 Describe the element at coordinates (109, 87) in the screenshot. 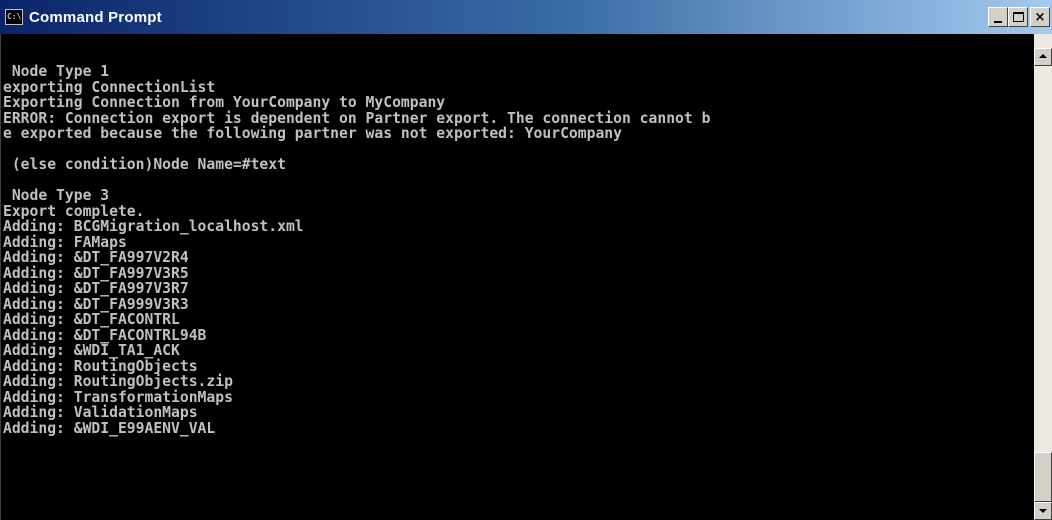

I see `console-line: exporting ConnectionList` at that location.